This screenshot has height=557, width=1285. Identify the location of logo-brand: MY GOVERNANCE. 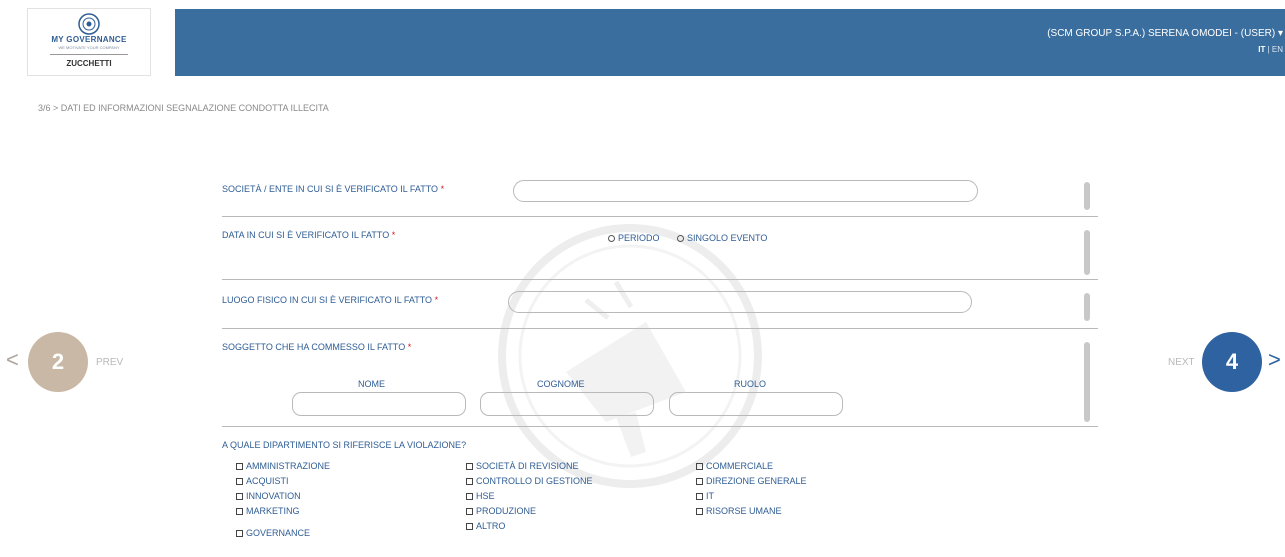
(89, 39).